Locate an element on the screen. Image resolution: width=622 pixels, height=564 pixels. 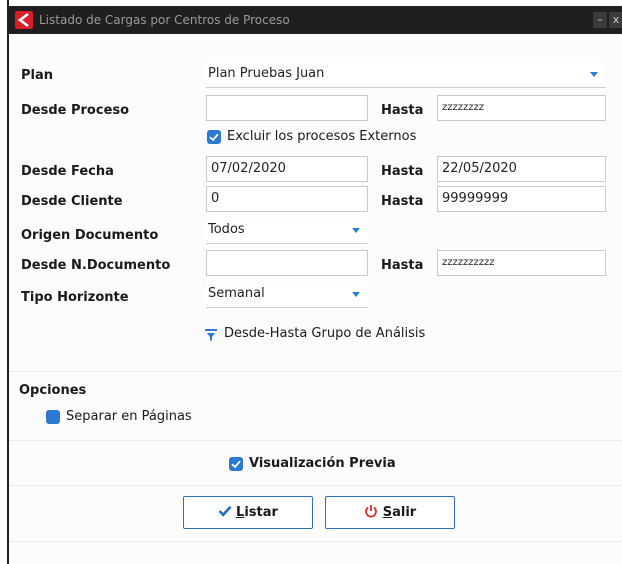
desde-fecha-input: 07/02/2020 is located at coordinates (287, 169).